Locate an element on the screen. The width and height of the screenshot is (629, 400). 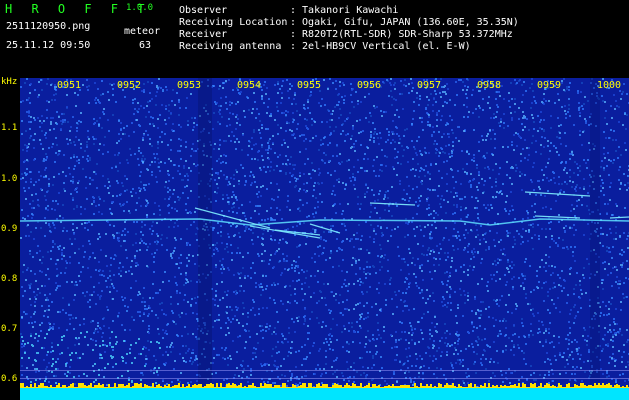
x-tick-label: 0957 is located at coordinates (429, 85).